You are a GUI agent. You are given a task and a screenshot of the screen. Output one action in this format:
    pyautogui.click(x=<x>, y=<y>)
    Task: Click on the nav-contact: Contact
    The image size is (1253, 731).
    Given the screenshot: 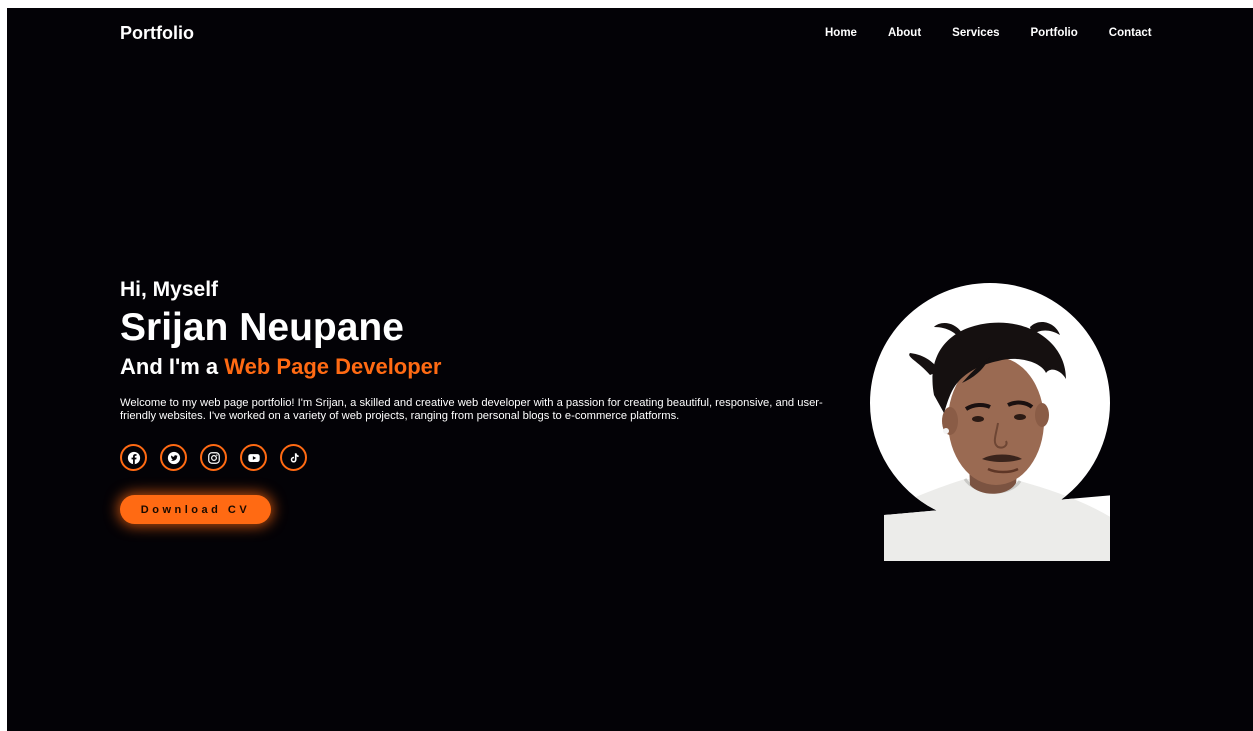 What is the action you would take?
    pyautogui.click(x=1130, y=33)
    